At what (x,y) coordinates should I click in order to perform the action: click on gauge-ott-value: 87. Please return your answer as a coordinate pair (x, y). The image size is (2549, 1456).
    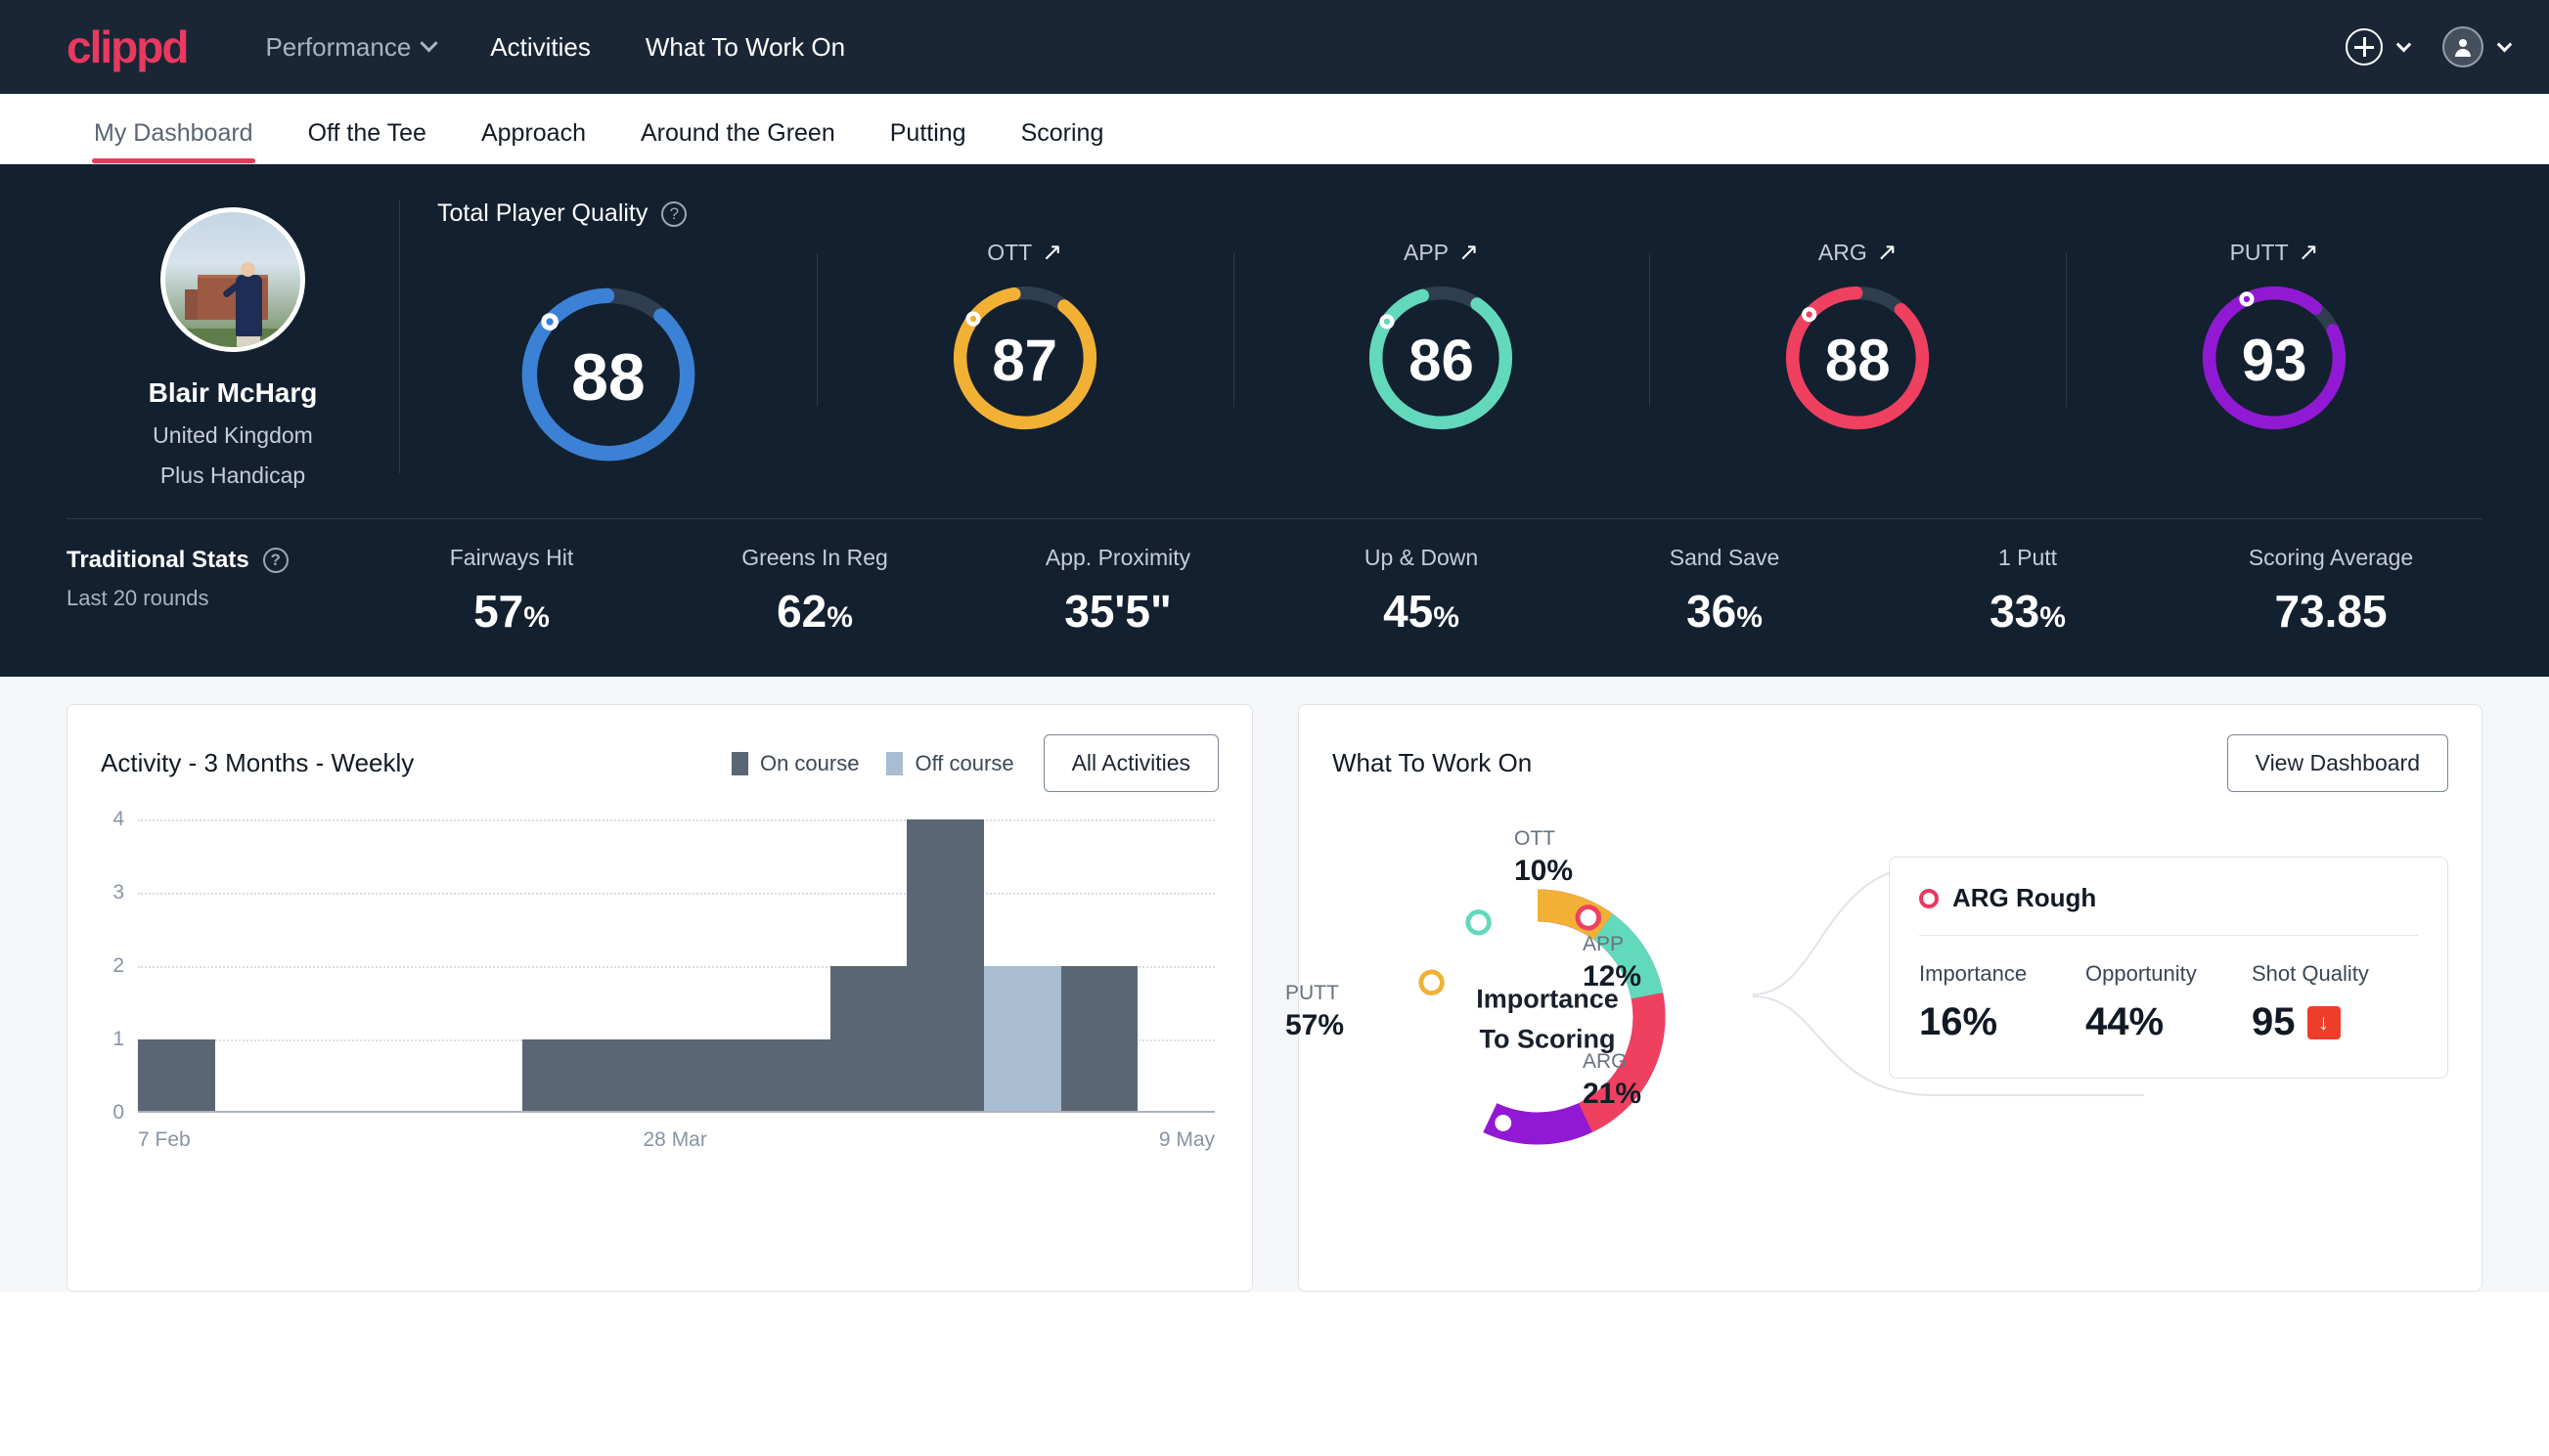
    Looking at the image, I should click on (1025, 360).